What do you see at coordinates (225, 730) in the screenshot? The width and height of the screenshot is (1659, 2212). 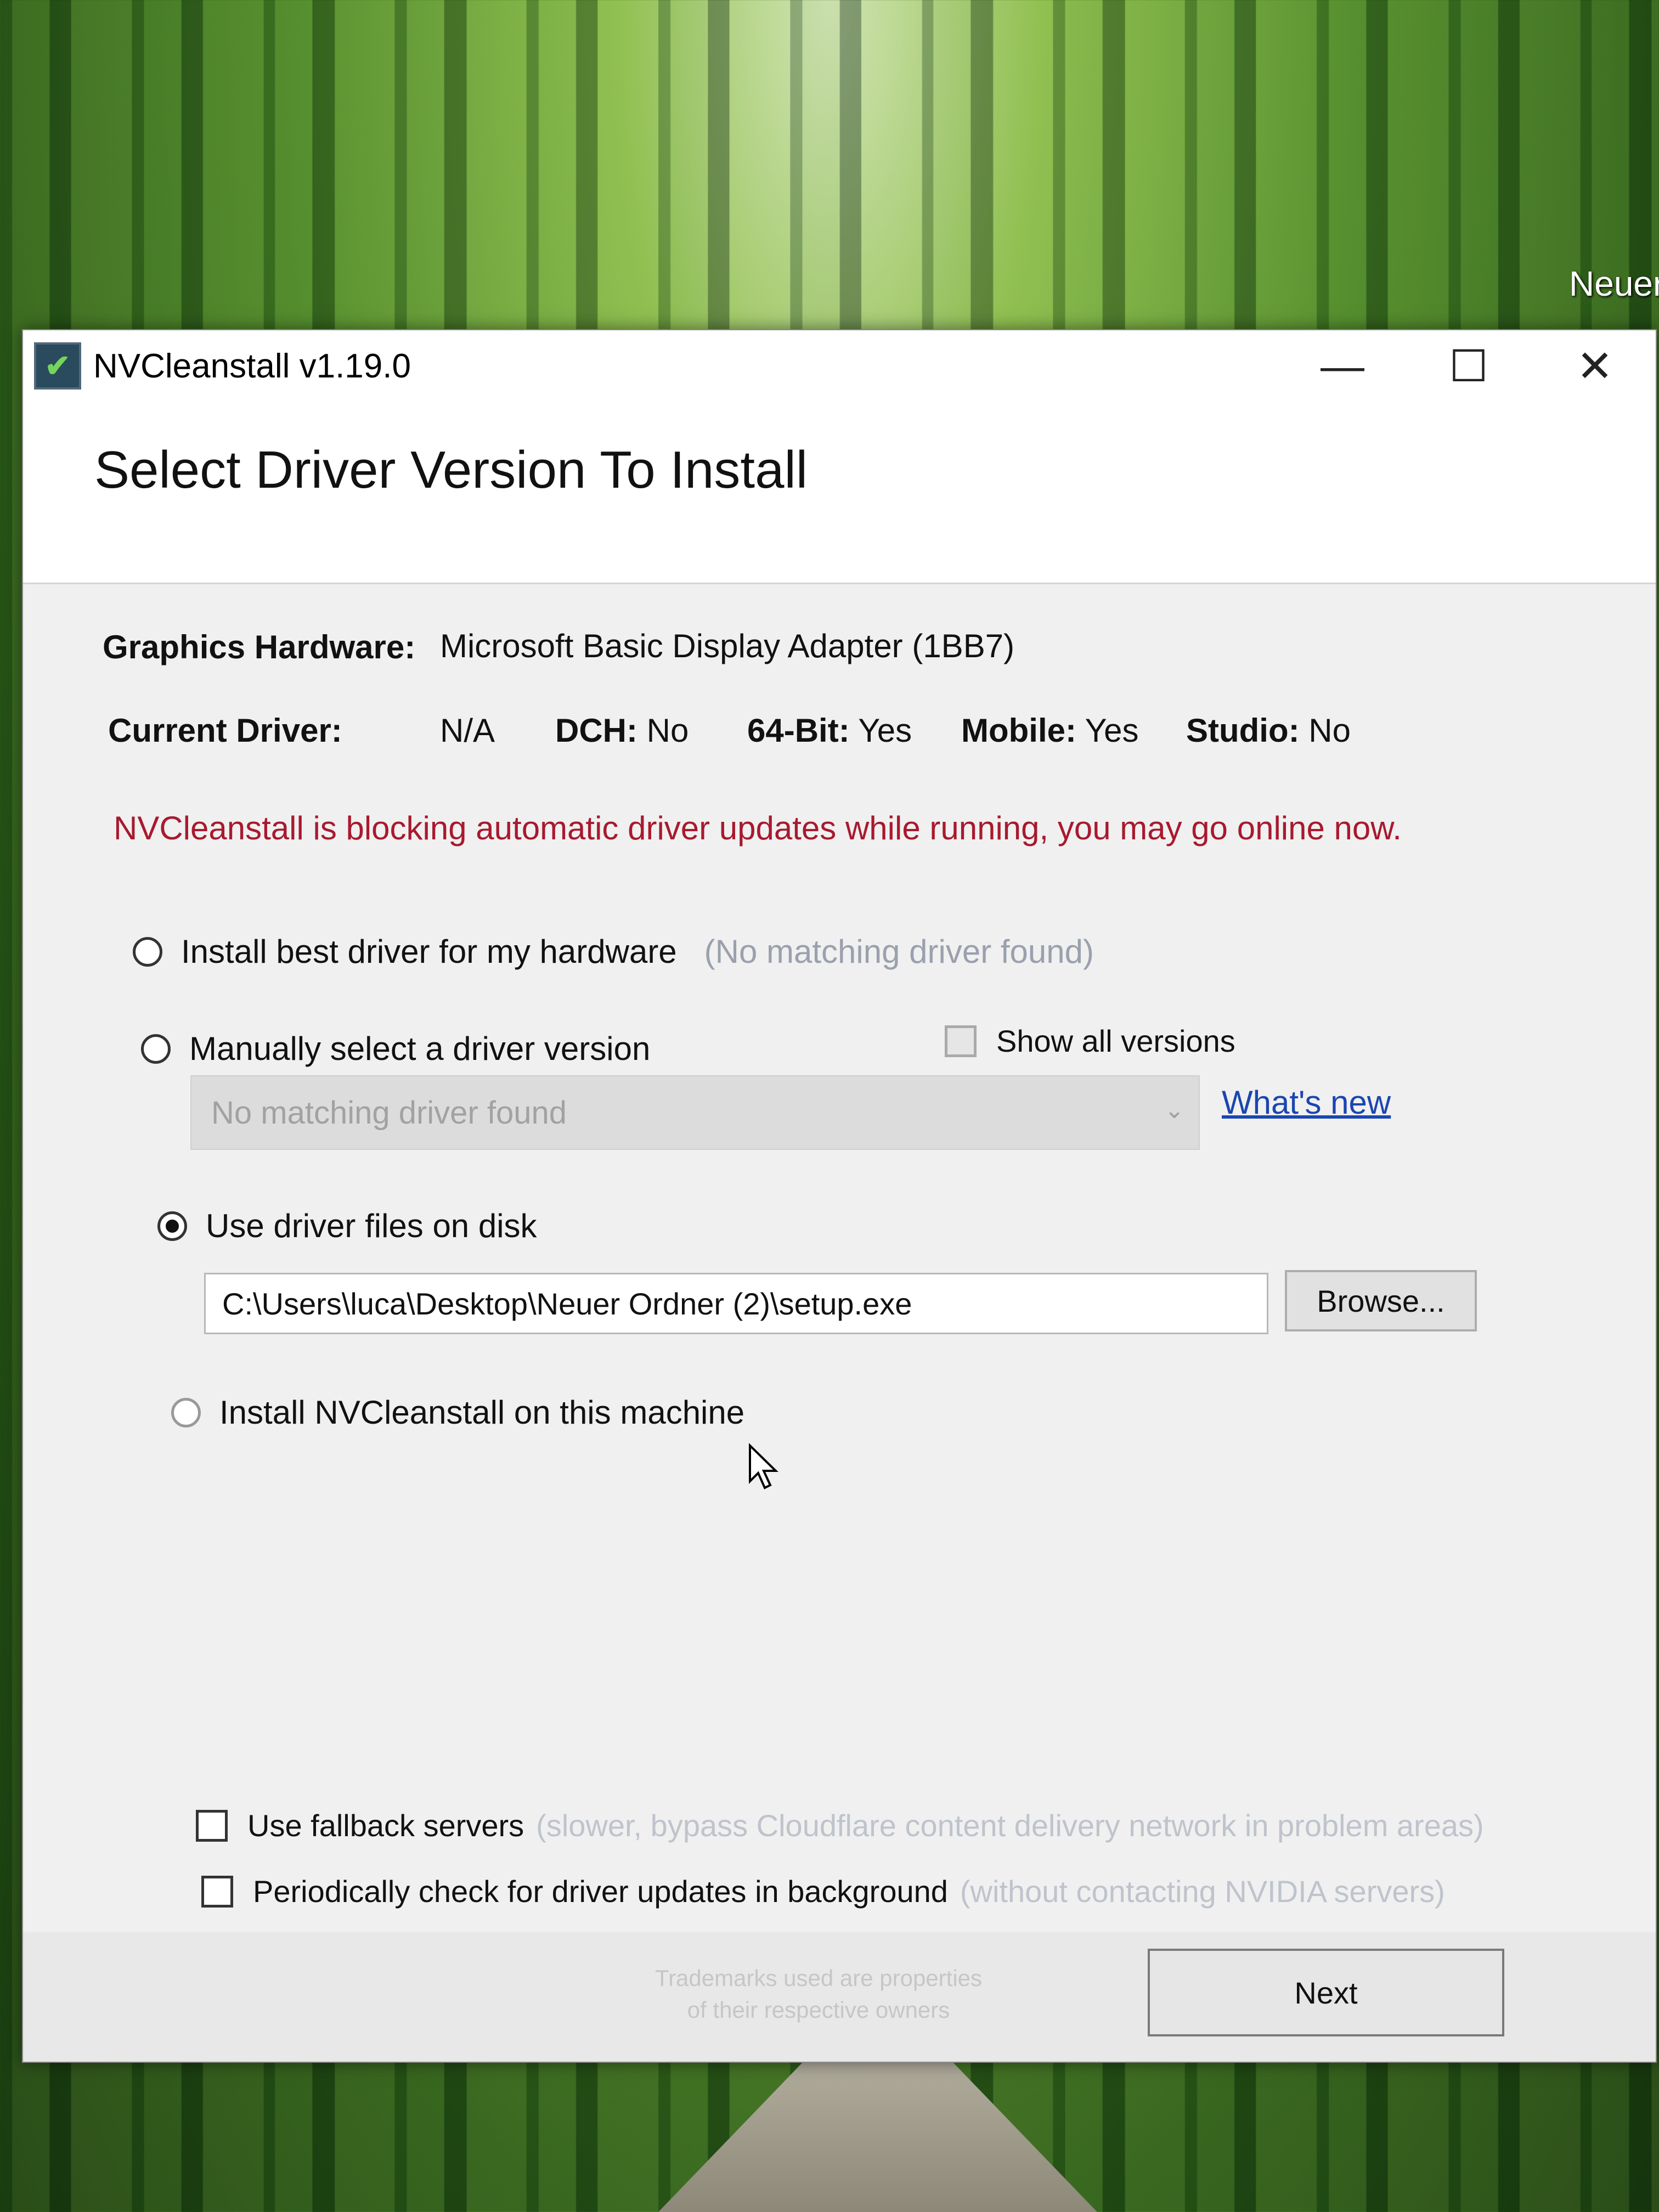 I see `current-driver-label: Current Driver:` at bounding box center [225, 730].